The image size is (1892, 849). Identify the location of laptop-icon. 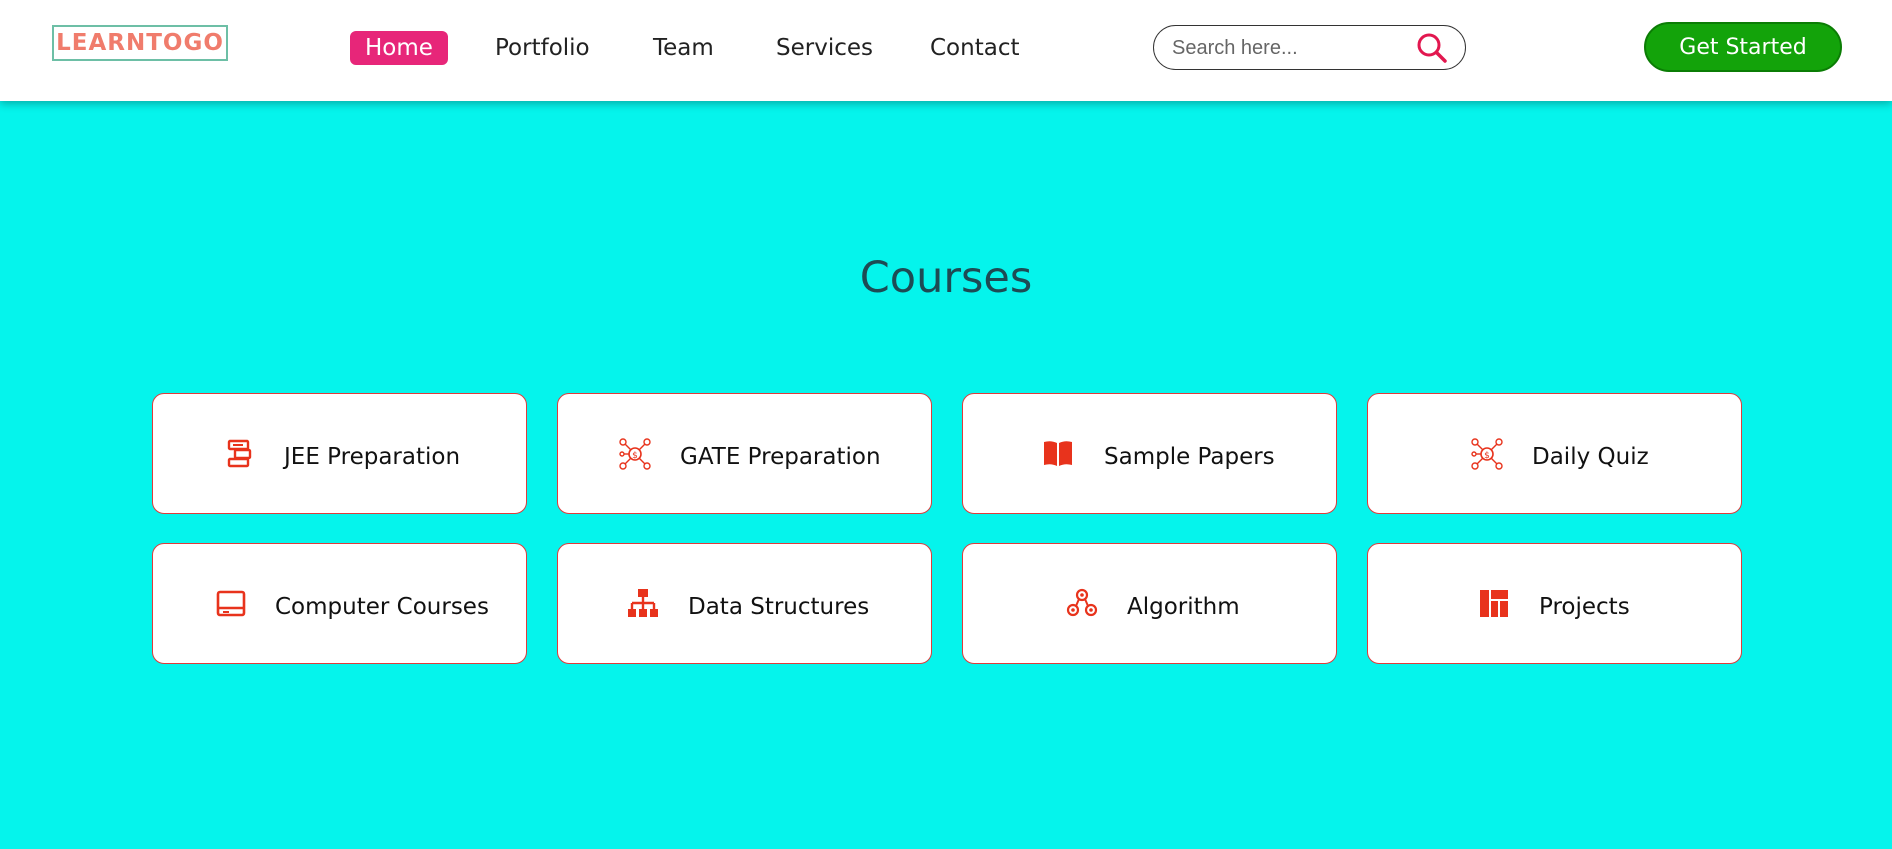
(231, 603).